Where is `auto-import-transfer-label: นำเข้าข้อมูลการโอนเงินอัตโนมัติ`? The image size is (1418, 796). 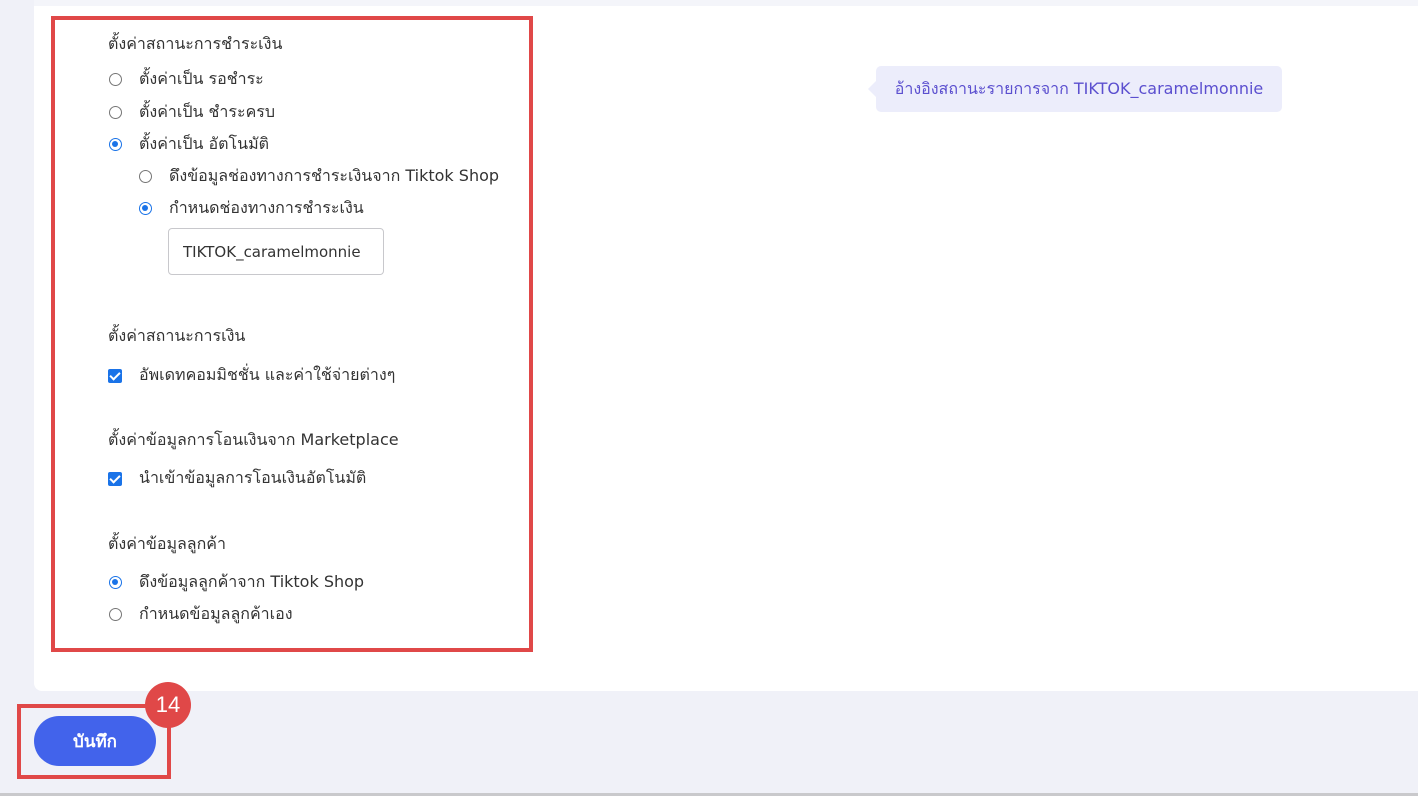
auto-import-transfer-label: นำเข้าข้อมูลการโอนเงินอัตโนมัติ is located at coordinates (253, 477).